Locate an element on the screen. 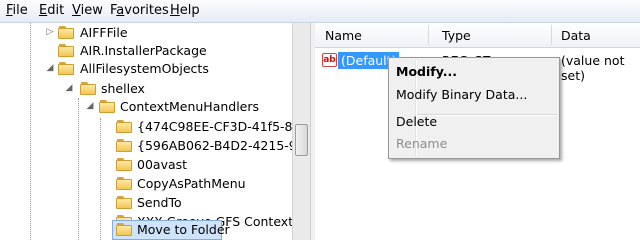 The width and height of the screenshot is (640, 240). menu-item-rename: Rename is located at coordinates (422, 143).